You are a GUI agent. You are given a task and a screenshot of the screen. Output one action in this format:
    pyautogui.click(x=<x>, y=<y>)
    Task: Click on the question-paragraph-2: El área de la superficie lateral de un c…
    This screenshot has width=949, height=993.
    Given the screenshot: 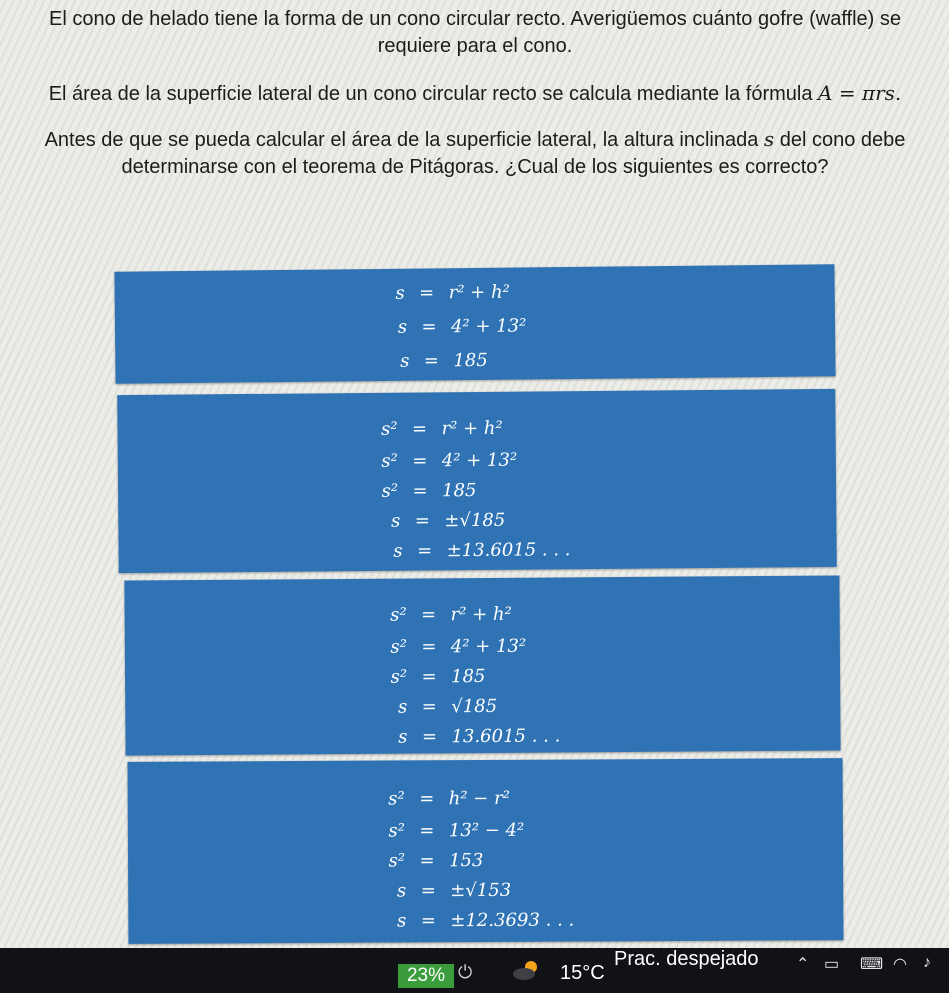 What is the action you would take?
    pyautogui.click(x=475, y=94)
    